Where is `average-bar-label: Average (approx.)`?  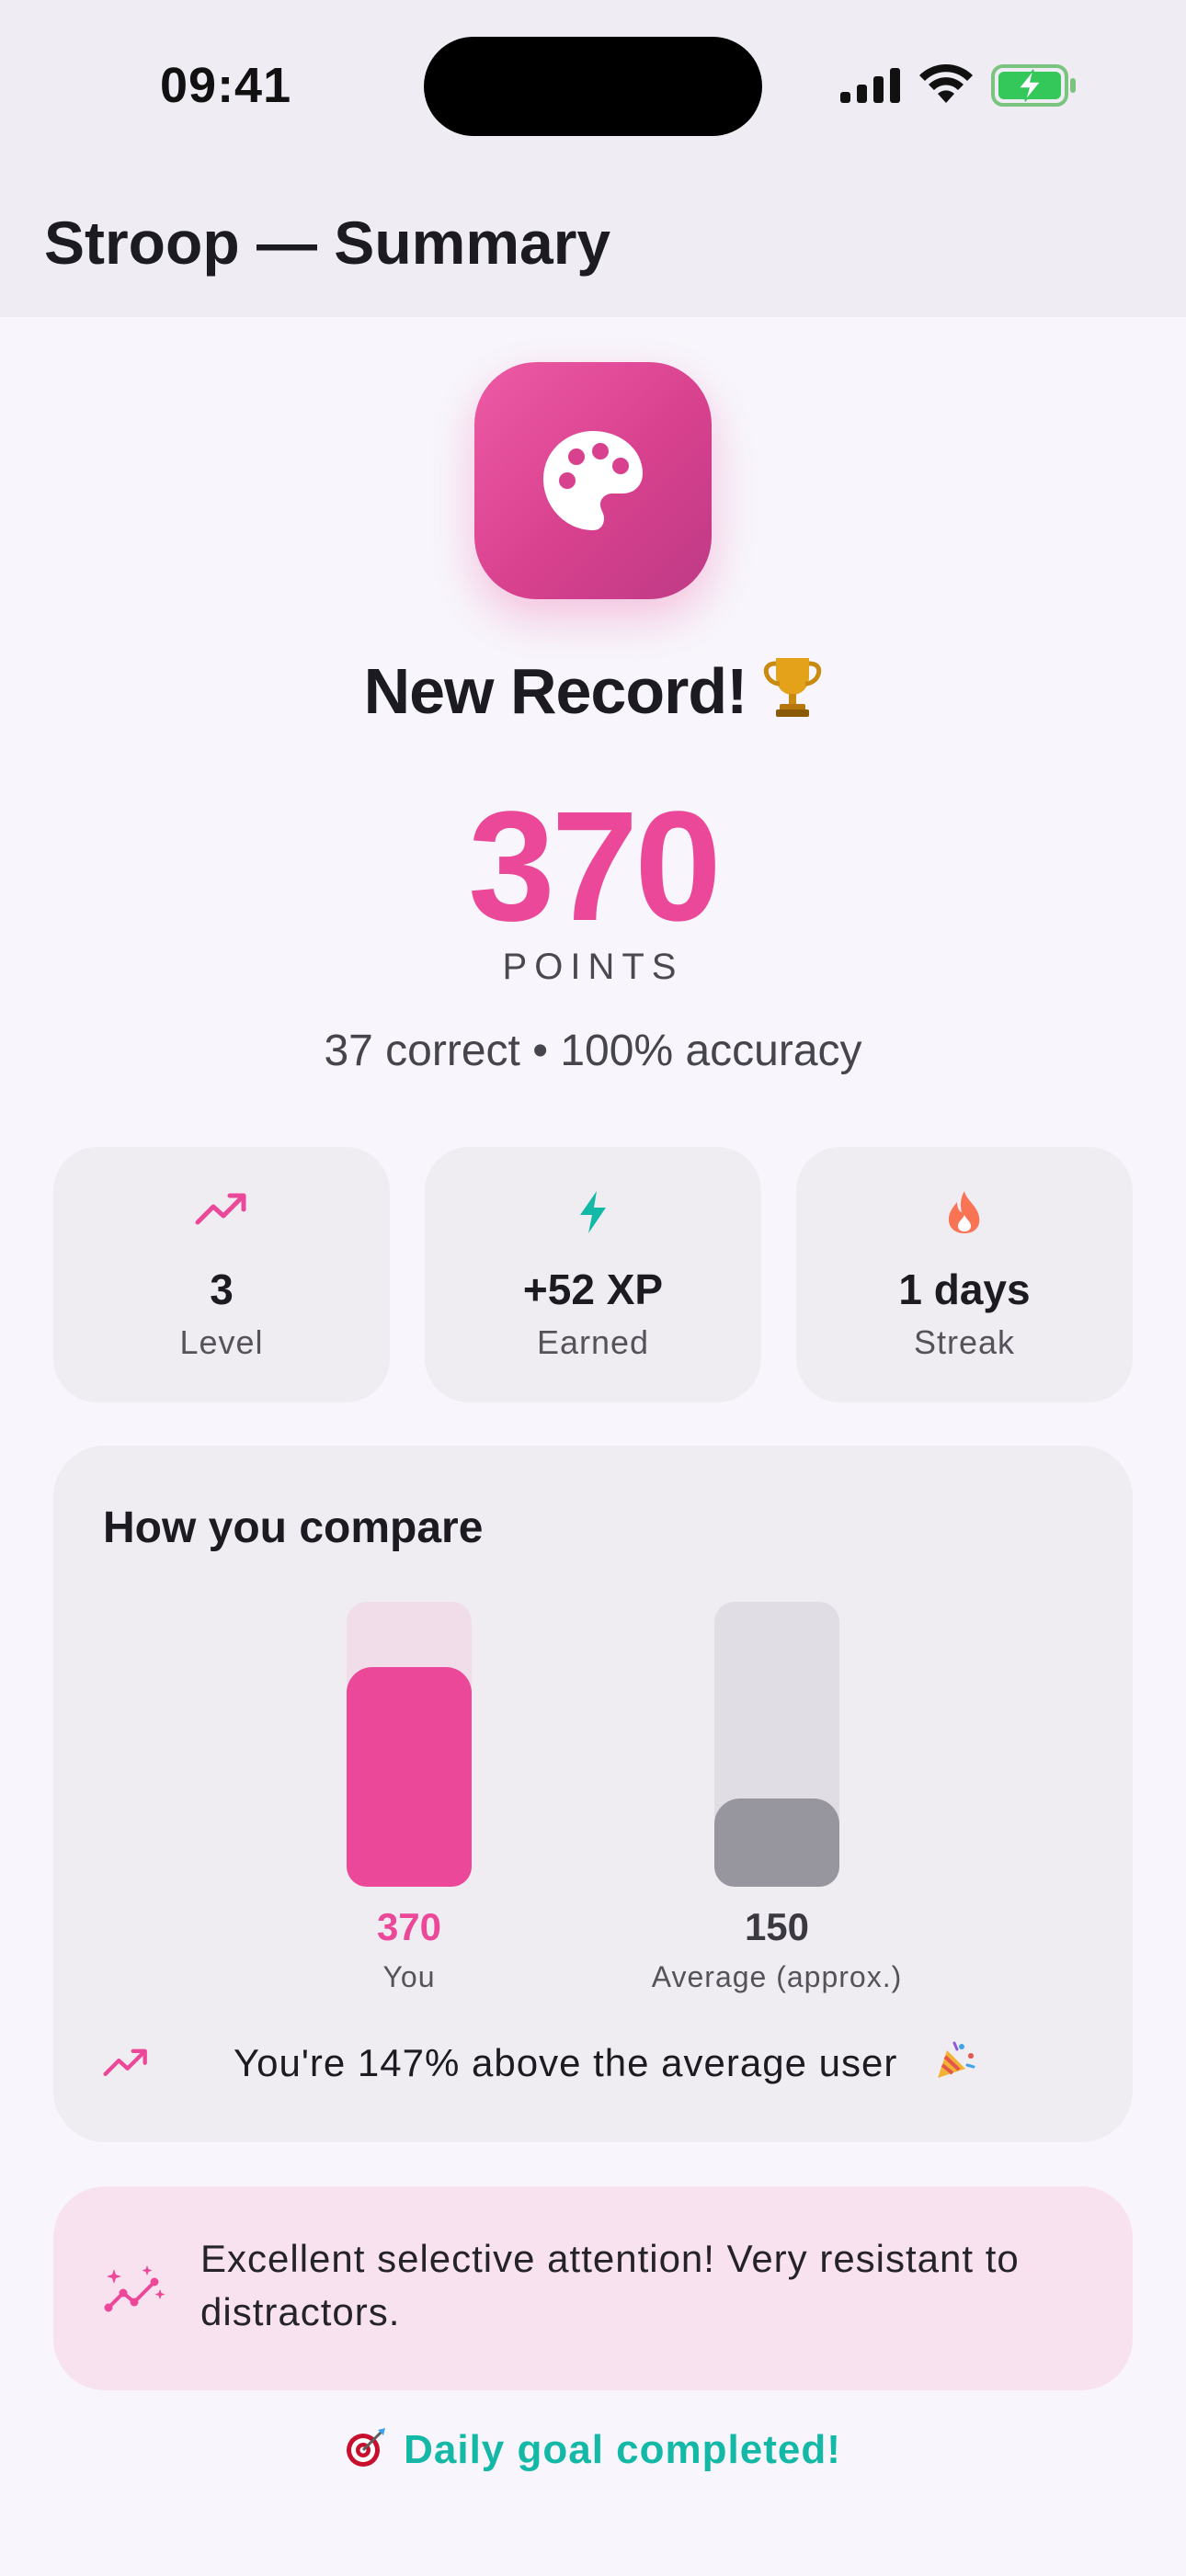 average-bar-label: Average (approx.) is located at coordinates (777, 1976).